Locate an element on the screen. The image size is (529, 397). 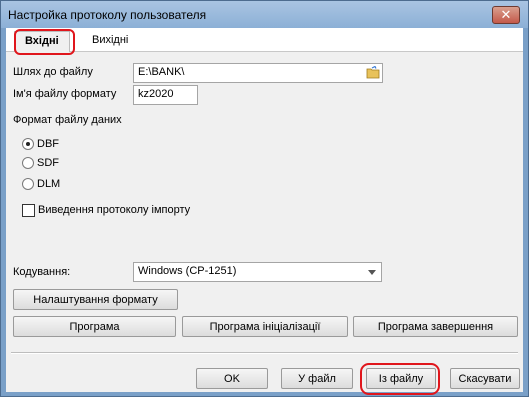
window-title: Настройка протоколу пользователя is located at coordinates (107, 15).